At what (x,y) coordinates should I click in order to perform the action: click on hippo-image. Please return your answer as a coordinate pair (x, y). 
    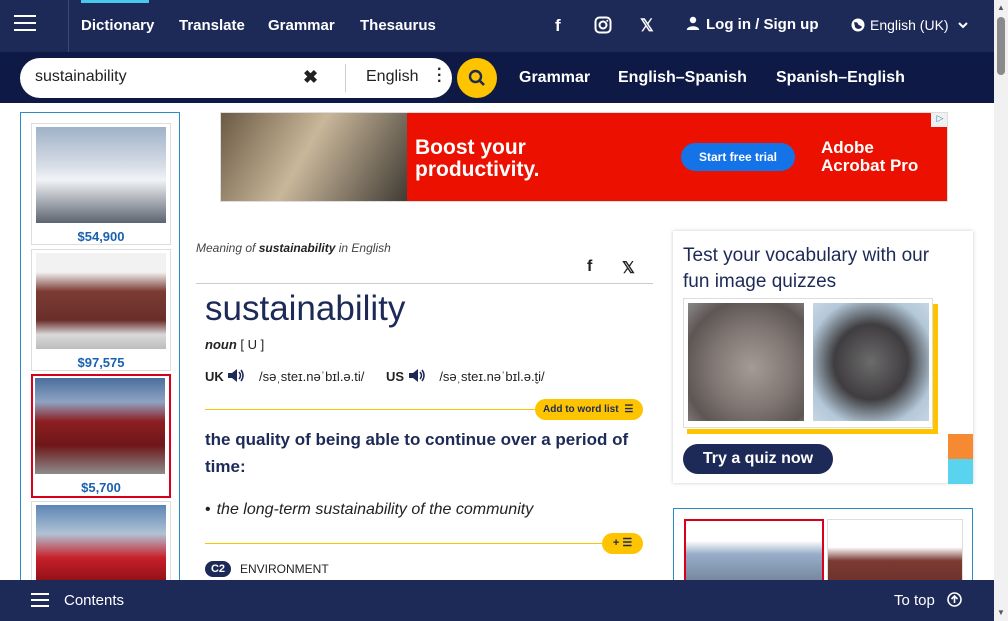
    Looking at the image, I should click on (746, 362).